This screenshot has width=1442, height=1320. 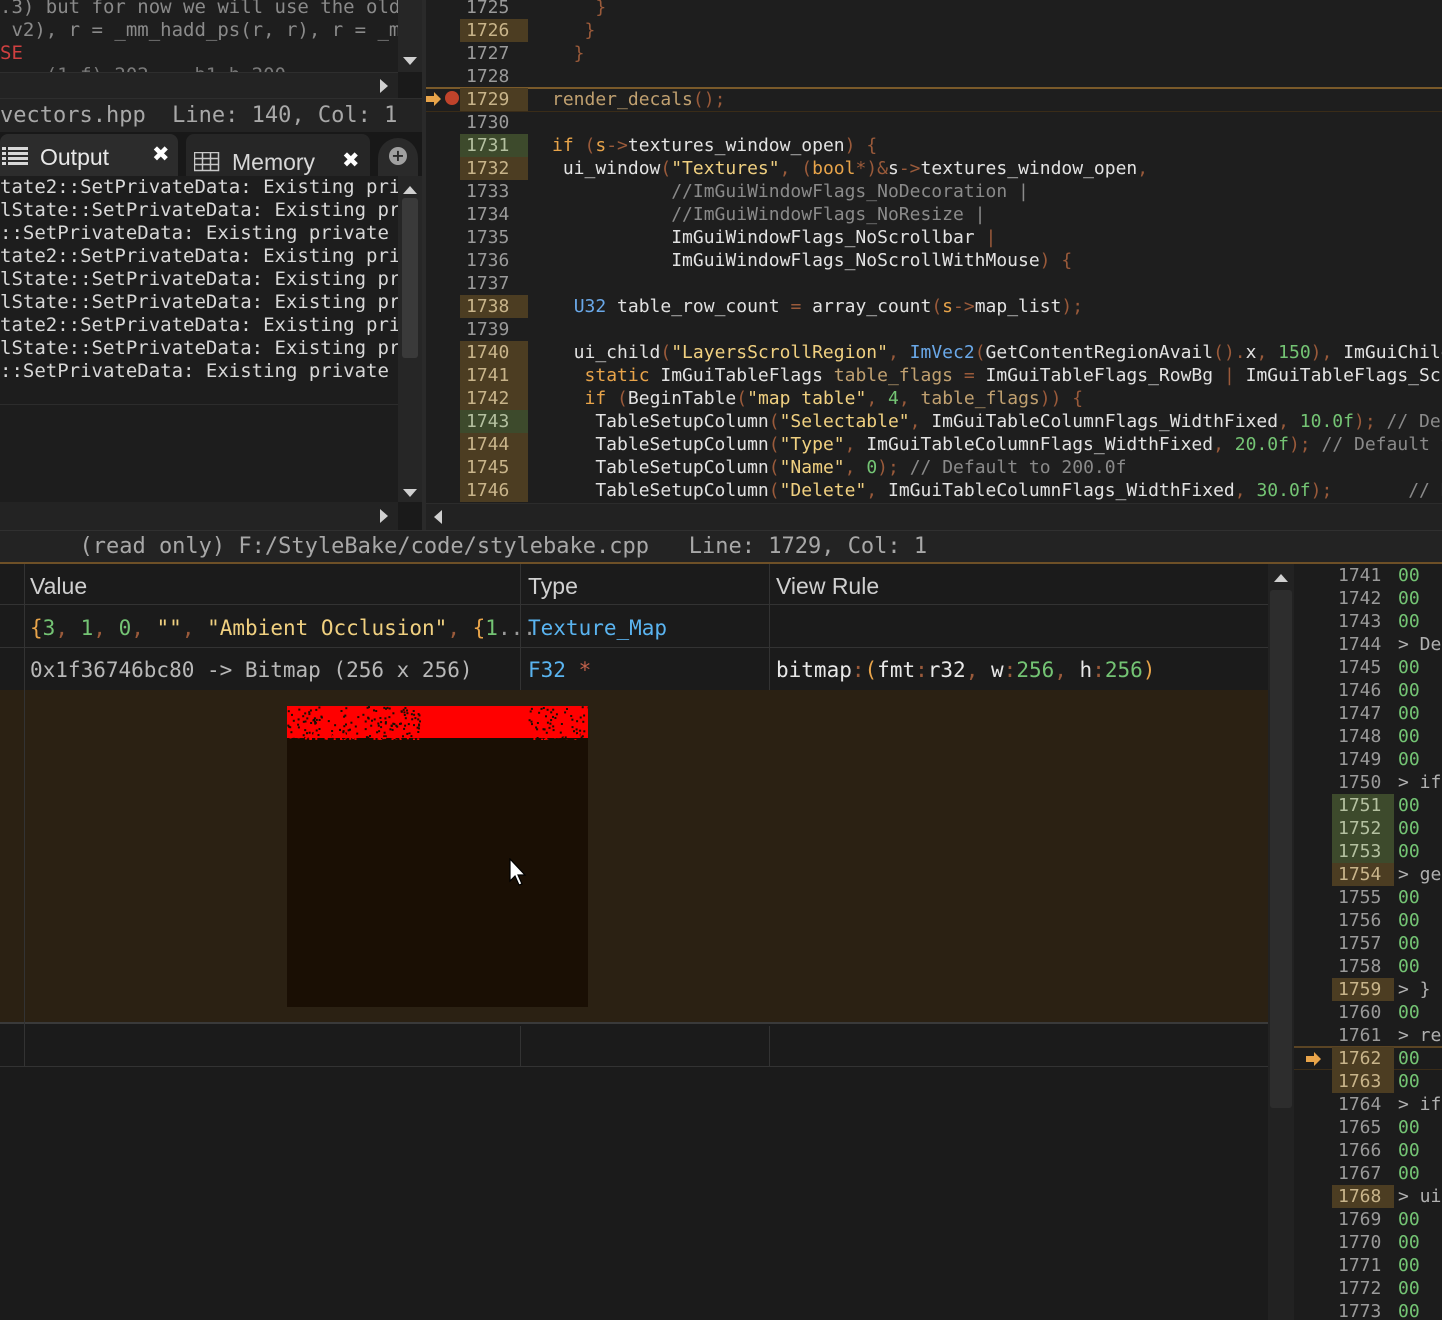 What do you see at coordinates (437, 856) in the screenshot?
I see `bitmap-preview` at bounding box center [437, 856].